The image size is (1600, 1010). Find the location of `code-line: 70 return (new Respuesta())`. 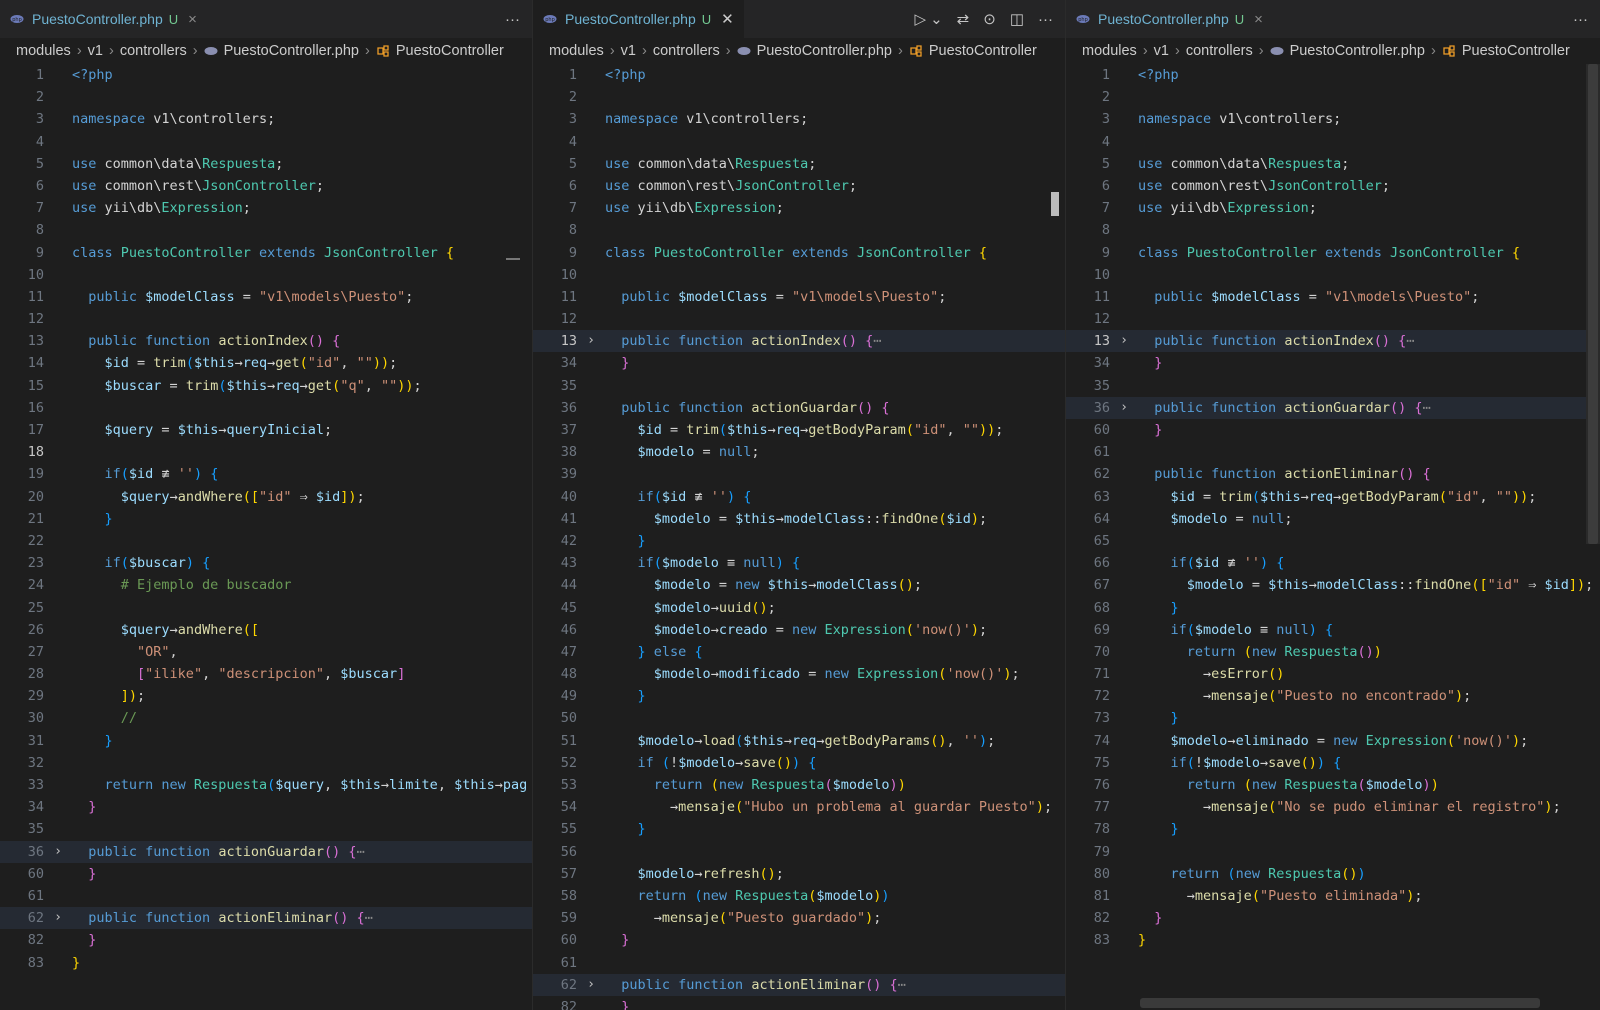

code-line: 70 return (new Respuesta()) is located at coordinates (1333, 652).